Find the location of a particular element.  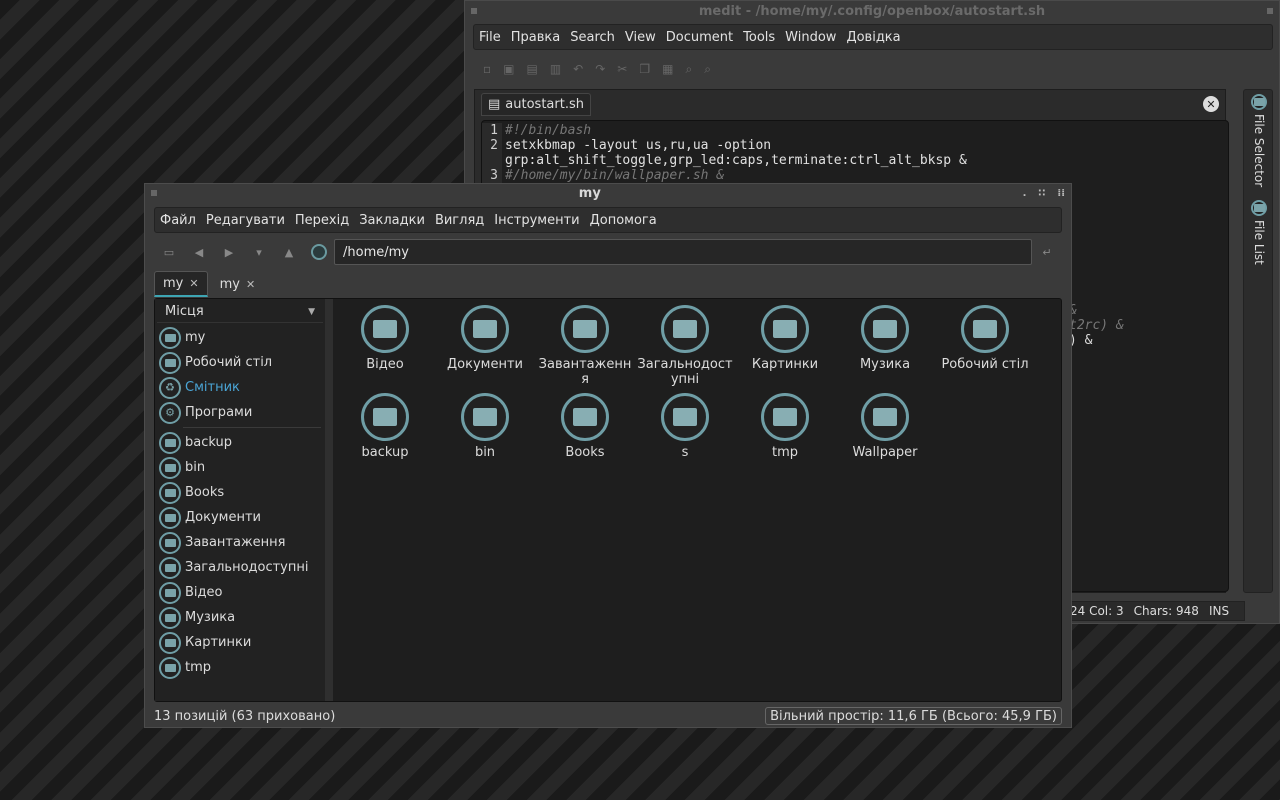

medit-menu-window: Window is located at coordinates (810, 37).